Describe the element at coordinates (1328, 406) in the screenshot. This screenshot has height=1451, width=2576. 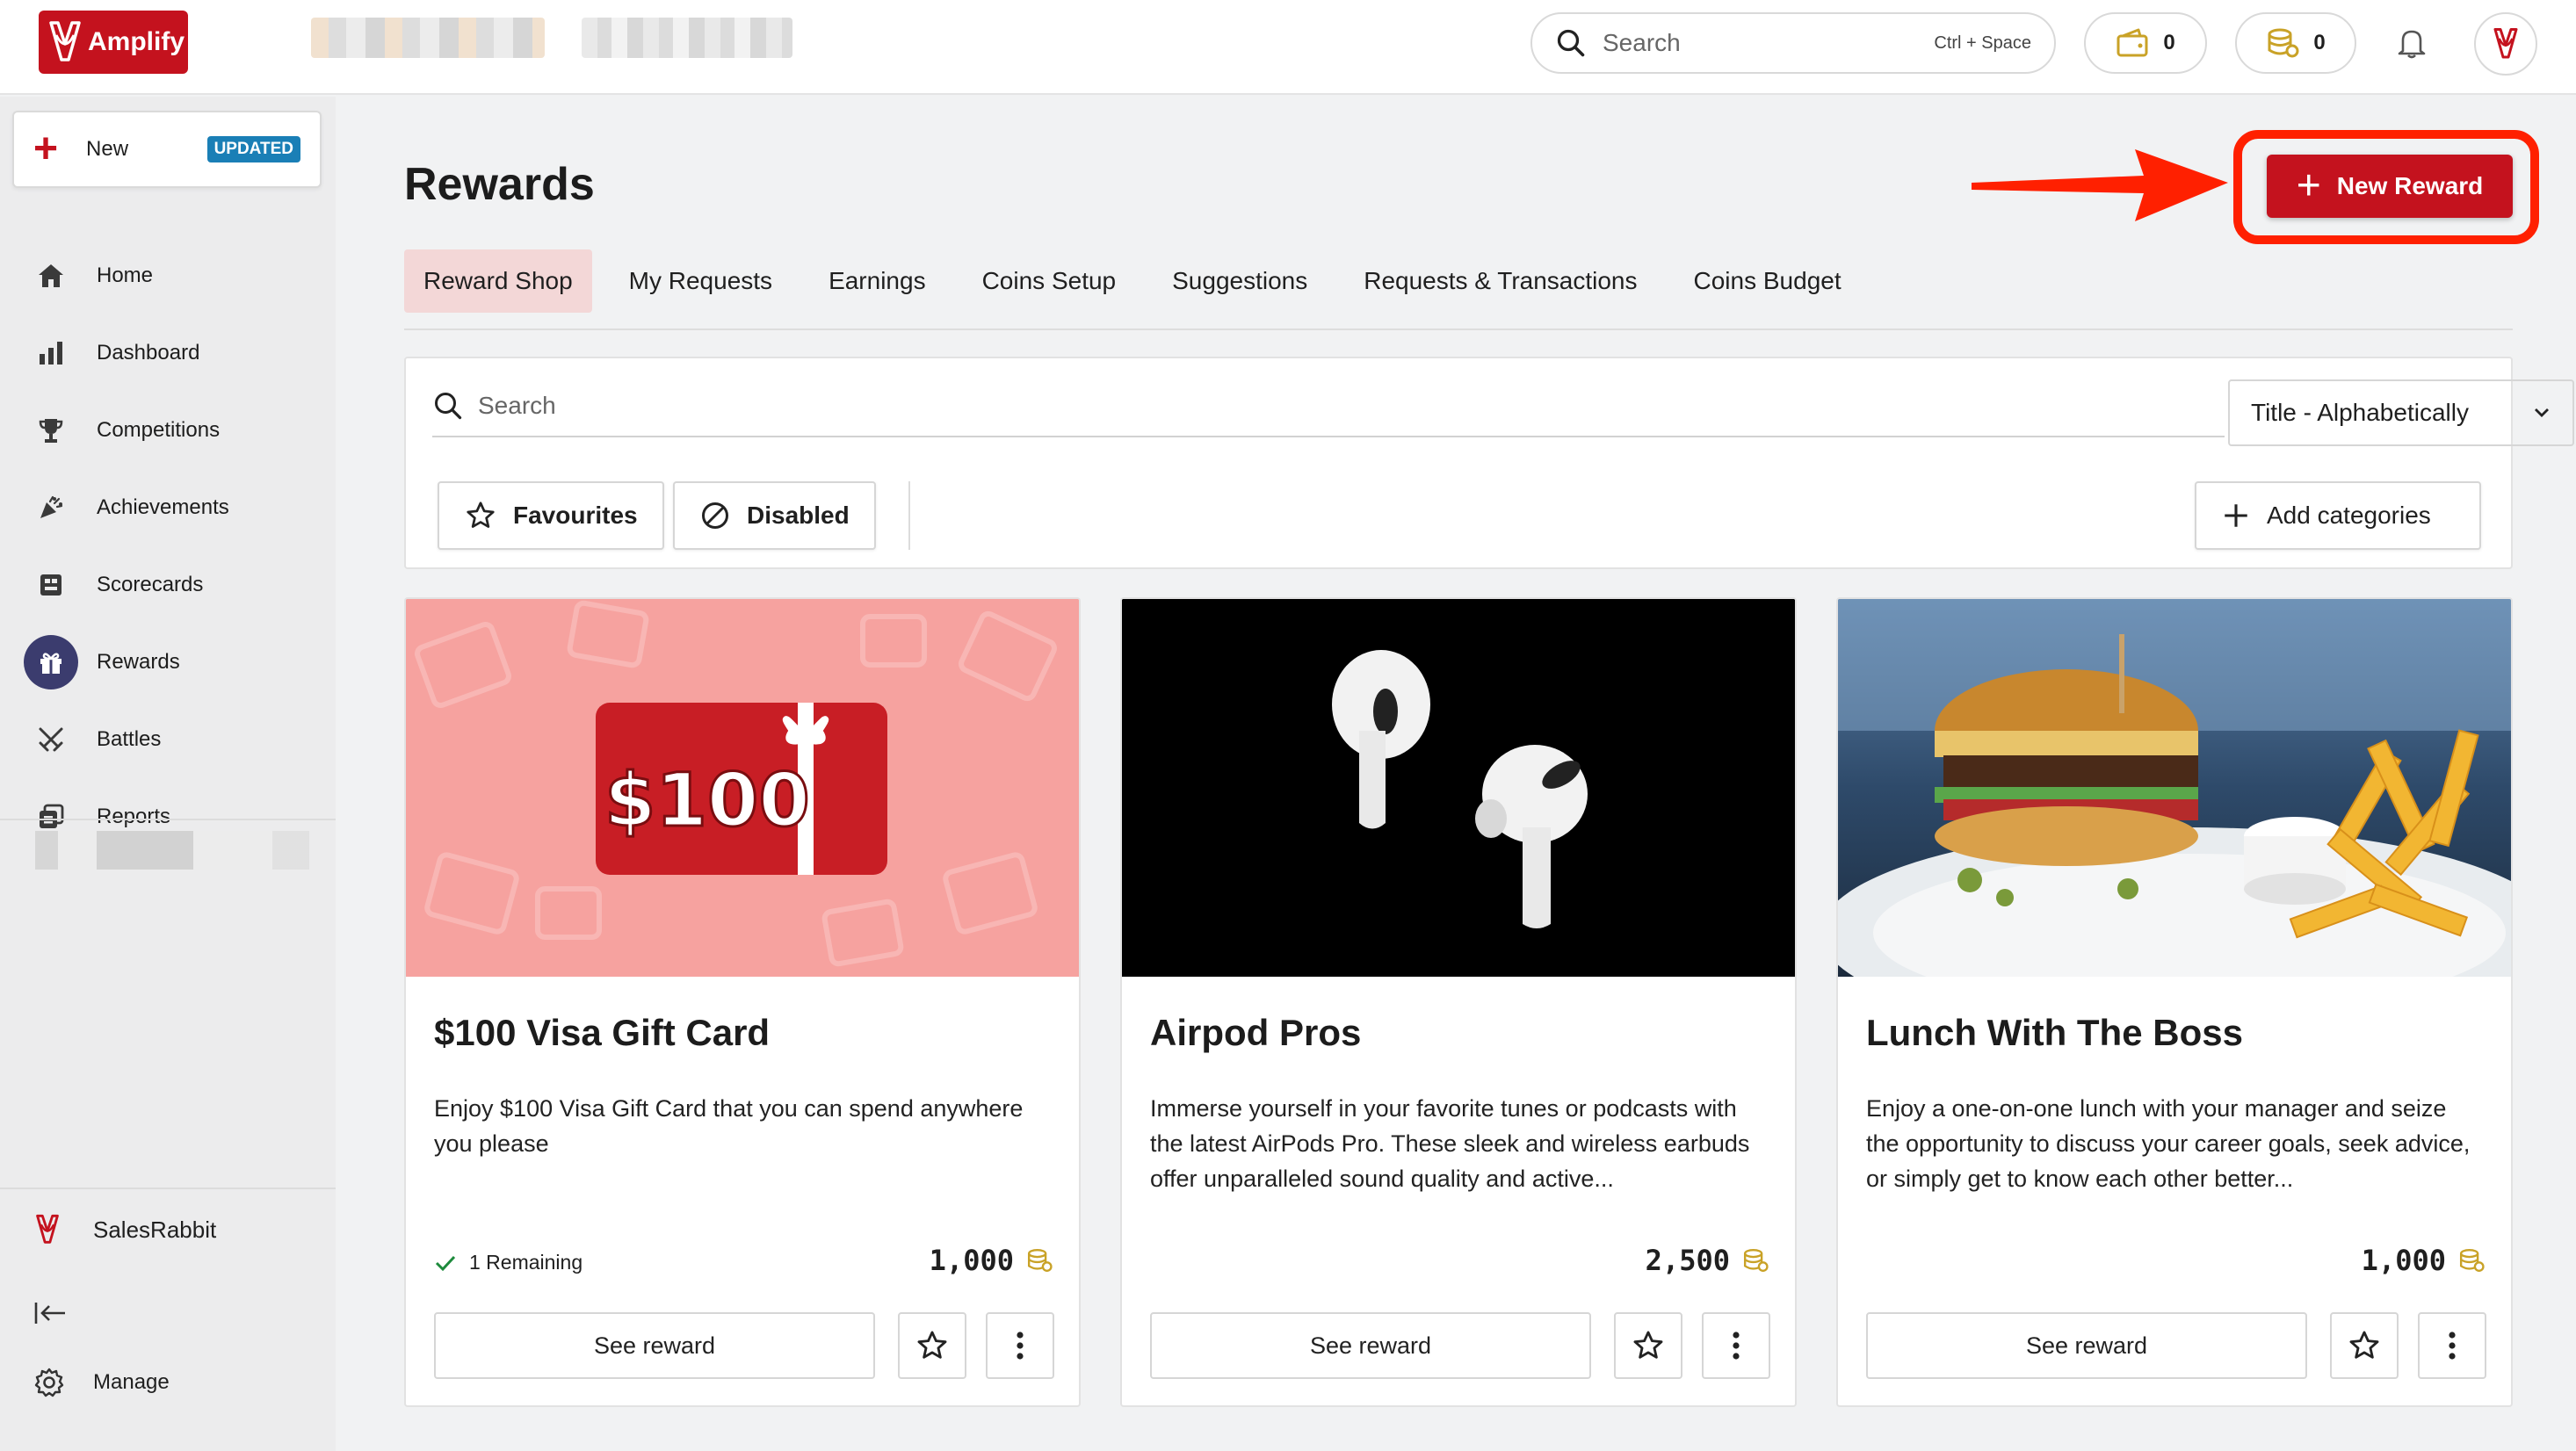
I see `reward-search-input: Search` at that location.